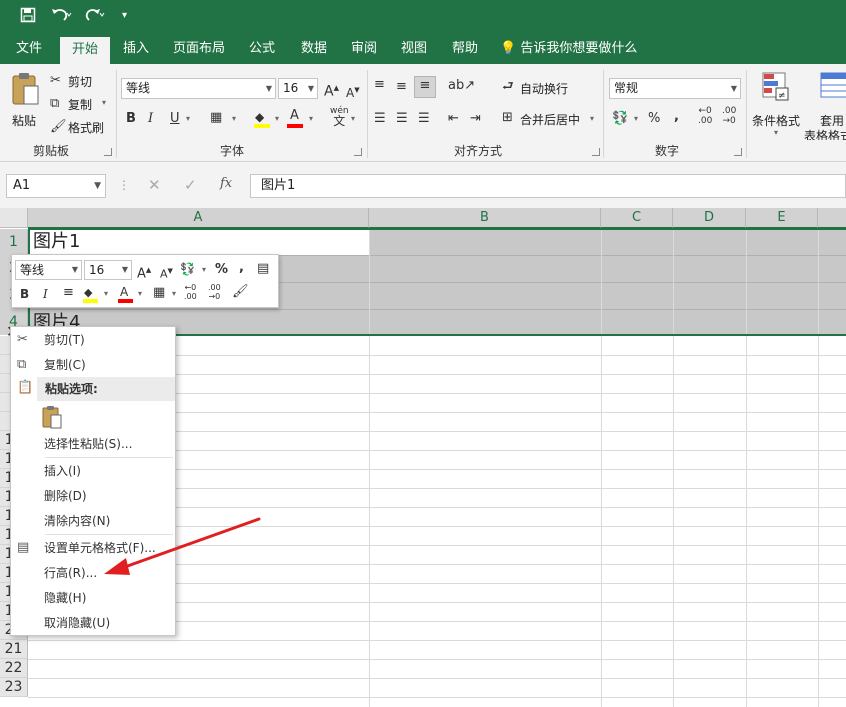 The height and width of the screenshot is (707, 846). I want to click on conditional-format-button: ≠ 条件格式 ▾, so click(776, 105).